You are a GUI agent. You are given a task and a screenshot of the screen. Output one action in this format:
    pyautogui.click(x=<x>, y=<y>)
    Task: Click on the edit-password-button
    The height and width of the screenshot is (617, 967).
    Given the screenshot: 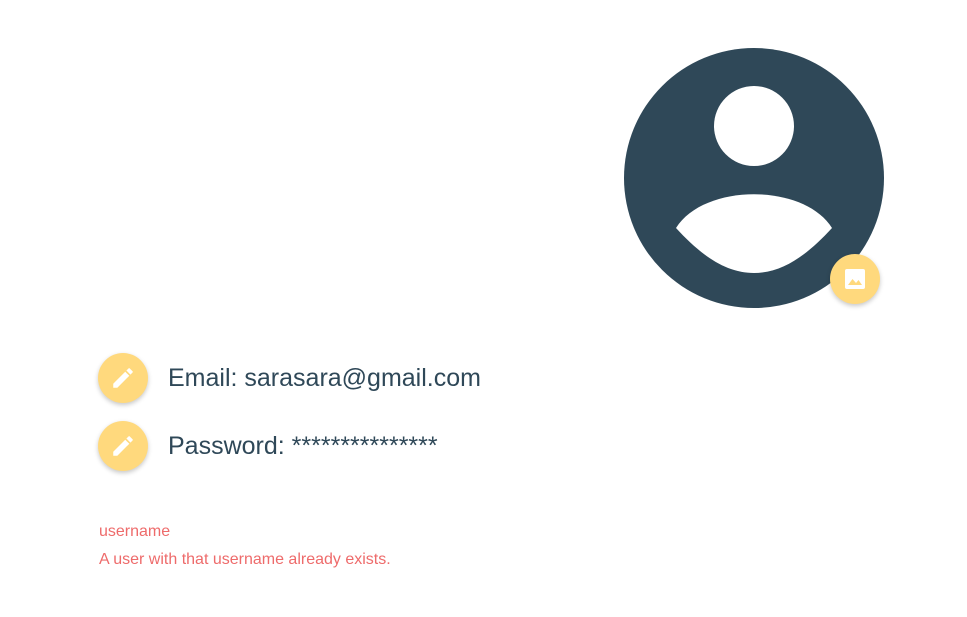 What is the action you would take?
    pyautogui.click(x=123, y=446)
    